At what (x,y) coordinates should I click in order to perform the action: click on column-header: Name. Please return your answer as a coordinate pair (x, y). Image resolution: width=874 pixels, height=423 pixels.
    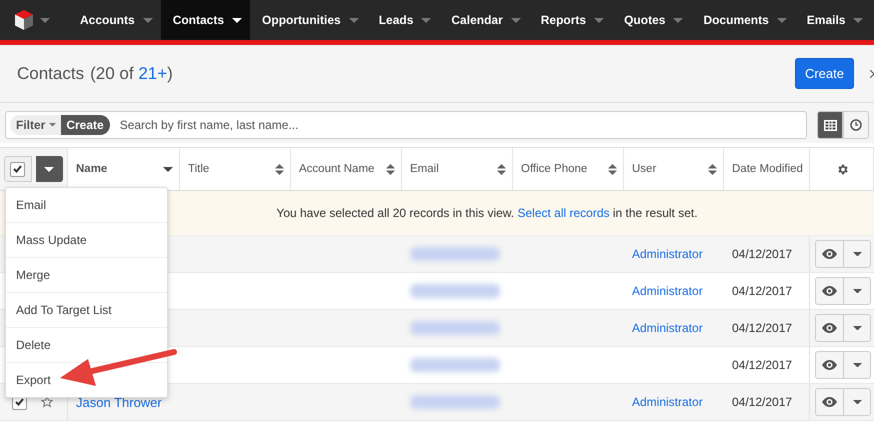
    Looking at the image, I should click on (124, 169).